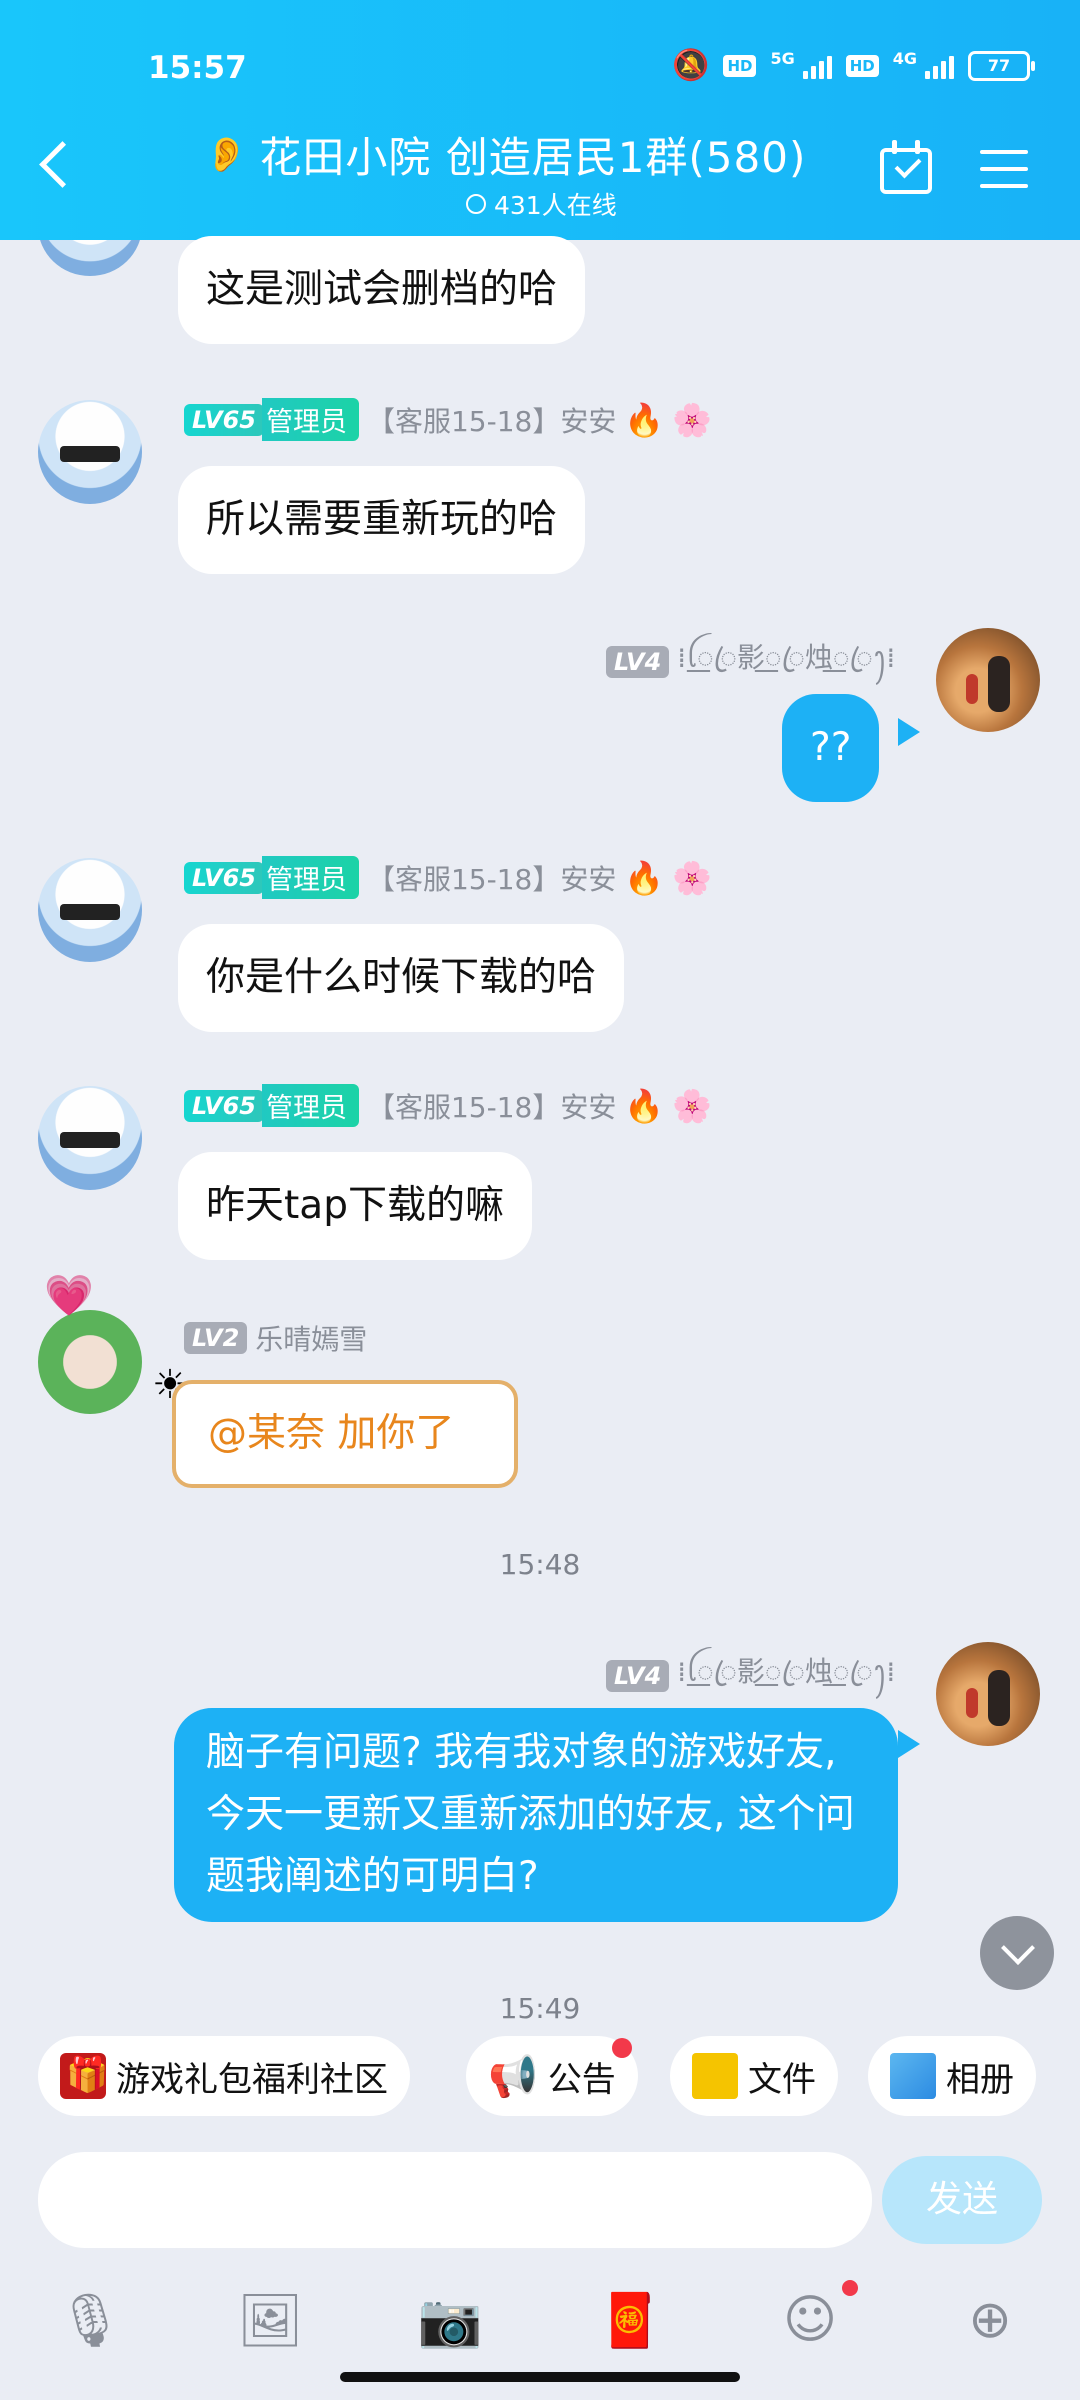 This screenshot has height=2400, width=1080. What do you see at coordinates (90, 2320) in the screenshot?
I see `microphone-icon: 🎙` at bounding box center [90, 2320].